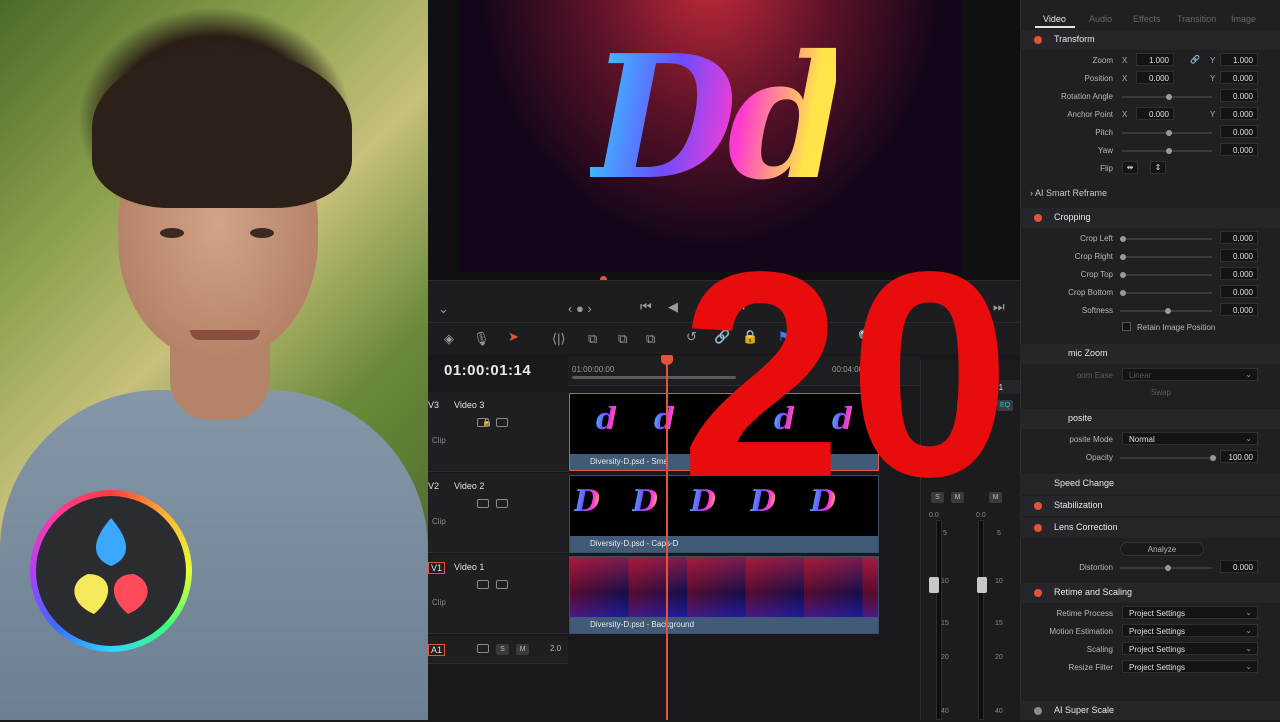  Describe the element at coordinates (1146, 19) in the screenshot. I see `tab-effects: Effects` at that location.